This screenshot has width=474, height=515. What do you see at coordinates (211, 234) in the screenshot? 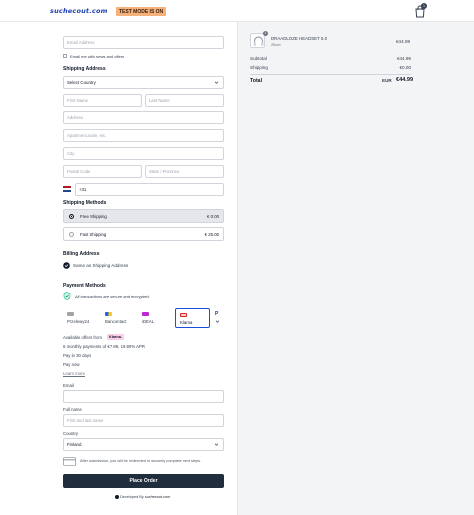
I see `shipping-option-price: € 25.00` at bounding box center [211, 234].